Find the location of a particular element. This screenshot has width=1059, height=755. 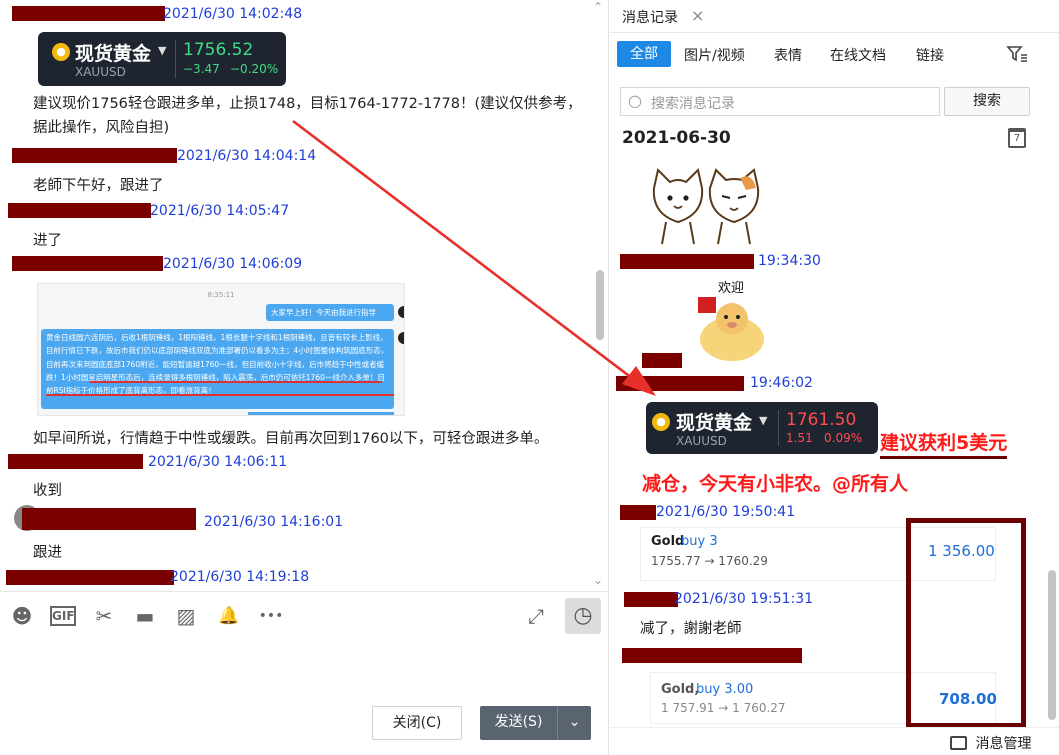

quote-change-pct: 0.09% is located at coordinates (843, 438).